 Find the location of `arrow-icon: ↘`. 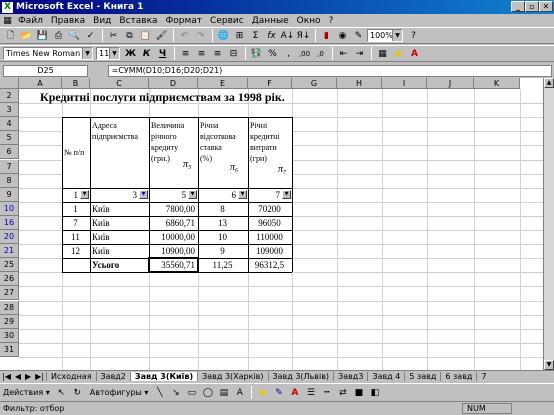

arrow-icon: ↘ is located at coordinates (175, 393).